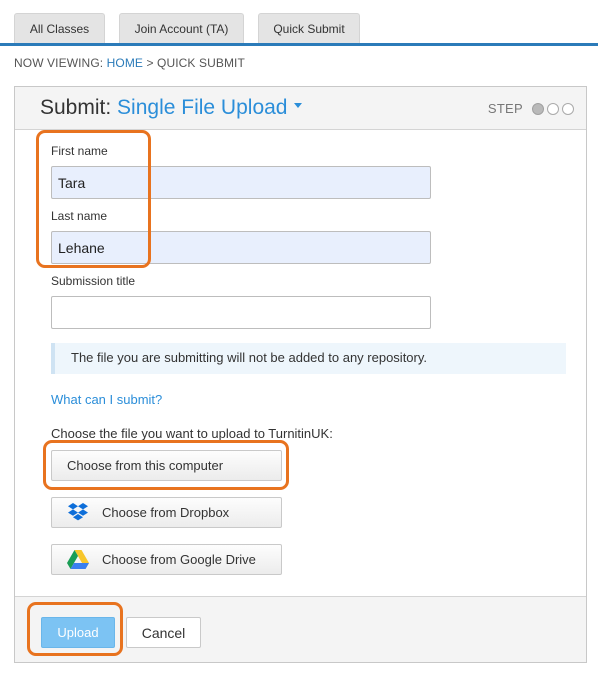 The image size is (598, 677). What do you see at coordinates (241, 182) in the screenshot?
I see `first-name-field` at bounding box center [241, 182].